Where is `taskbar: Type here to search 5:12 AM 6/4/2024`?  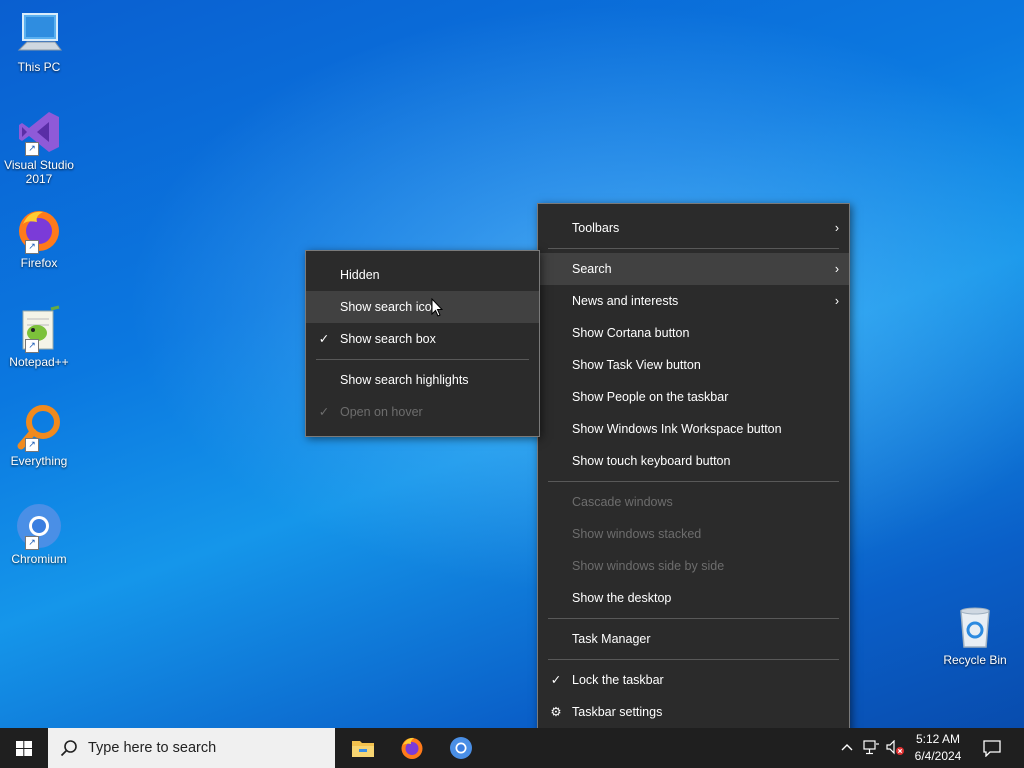
taskbar: Type here to search 5:12 AM 6/4/2024 is located at coordinates (512, 748).